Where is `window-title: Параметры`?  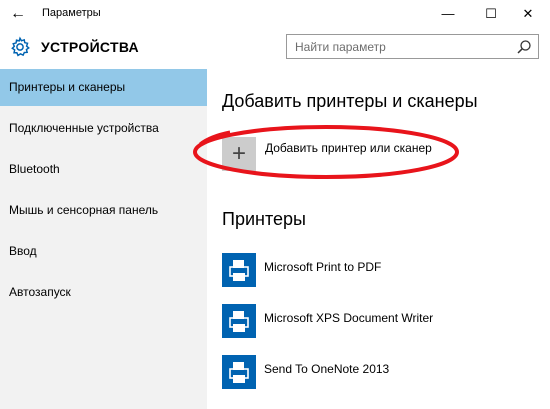 window-title: Параметры is located at coordinates (71, 13).